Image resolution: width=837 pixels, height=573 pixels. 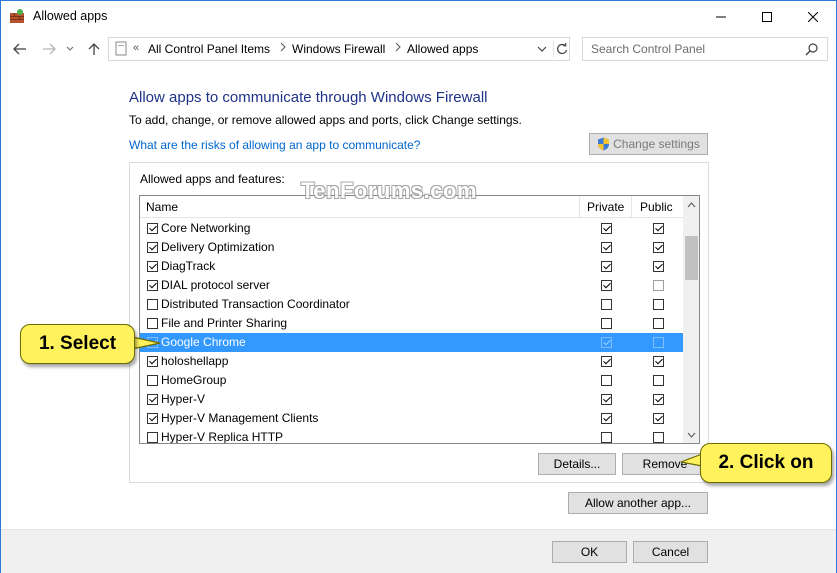 I want to click on list-item: Delivery Optimization, so click(x=411, y=247).